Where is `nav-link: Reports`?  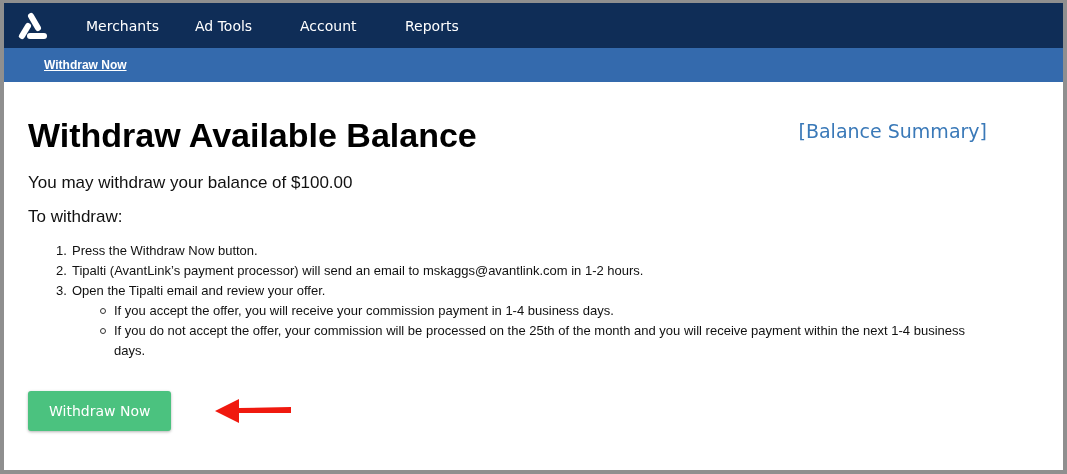
nav-link: Reports is located at coordinates (432, 25).